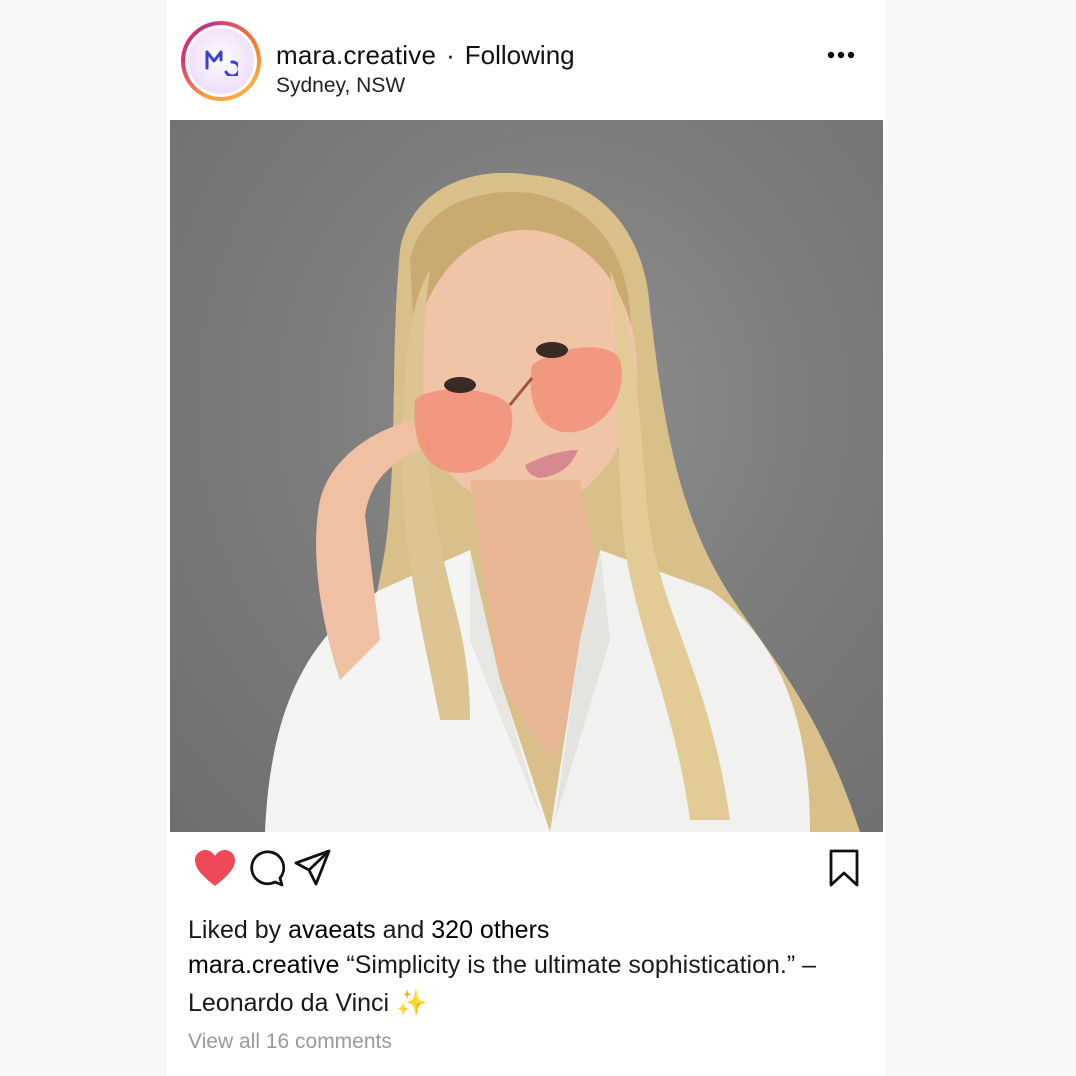 Image resolution: width=1076 pixels, height=1076 pixels. Describe the element at coordinates (490, 930) in the screenshot. I see `likes-count-link: 320 others` at that location.